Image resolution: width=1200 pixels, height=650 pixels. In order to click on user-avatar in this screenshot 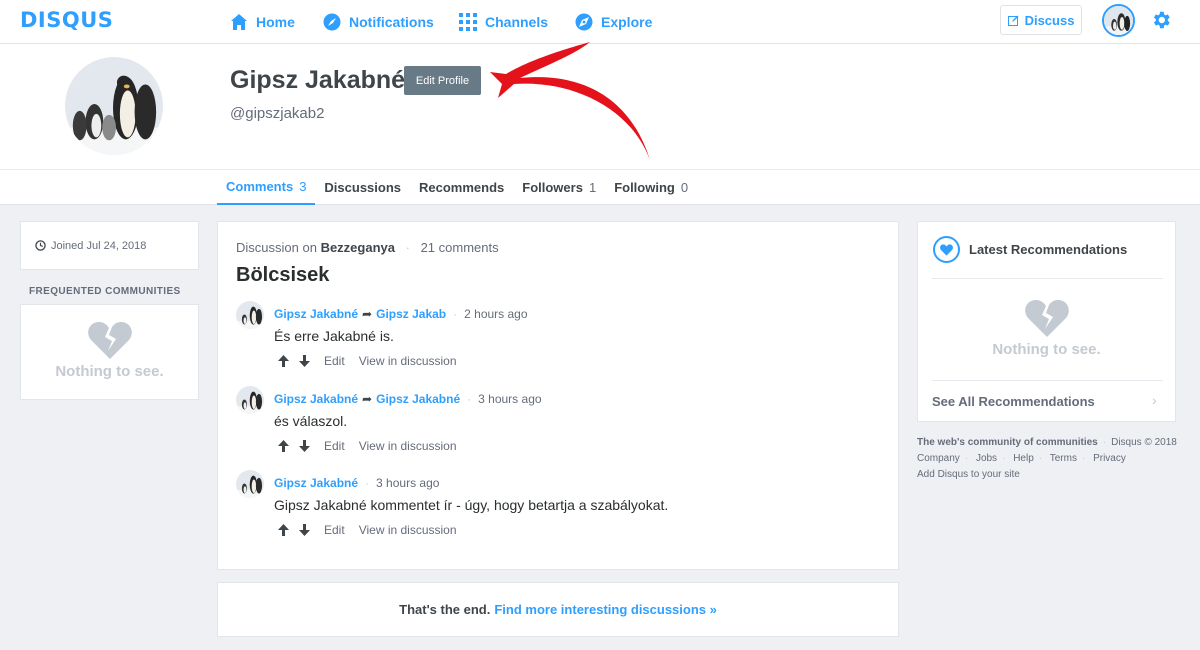, I will do `click(1118, 20)`.